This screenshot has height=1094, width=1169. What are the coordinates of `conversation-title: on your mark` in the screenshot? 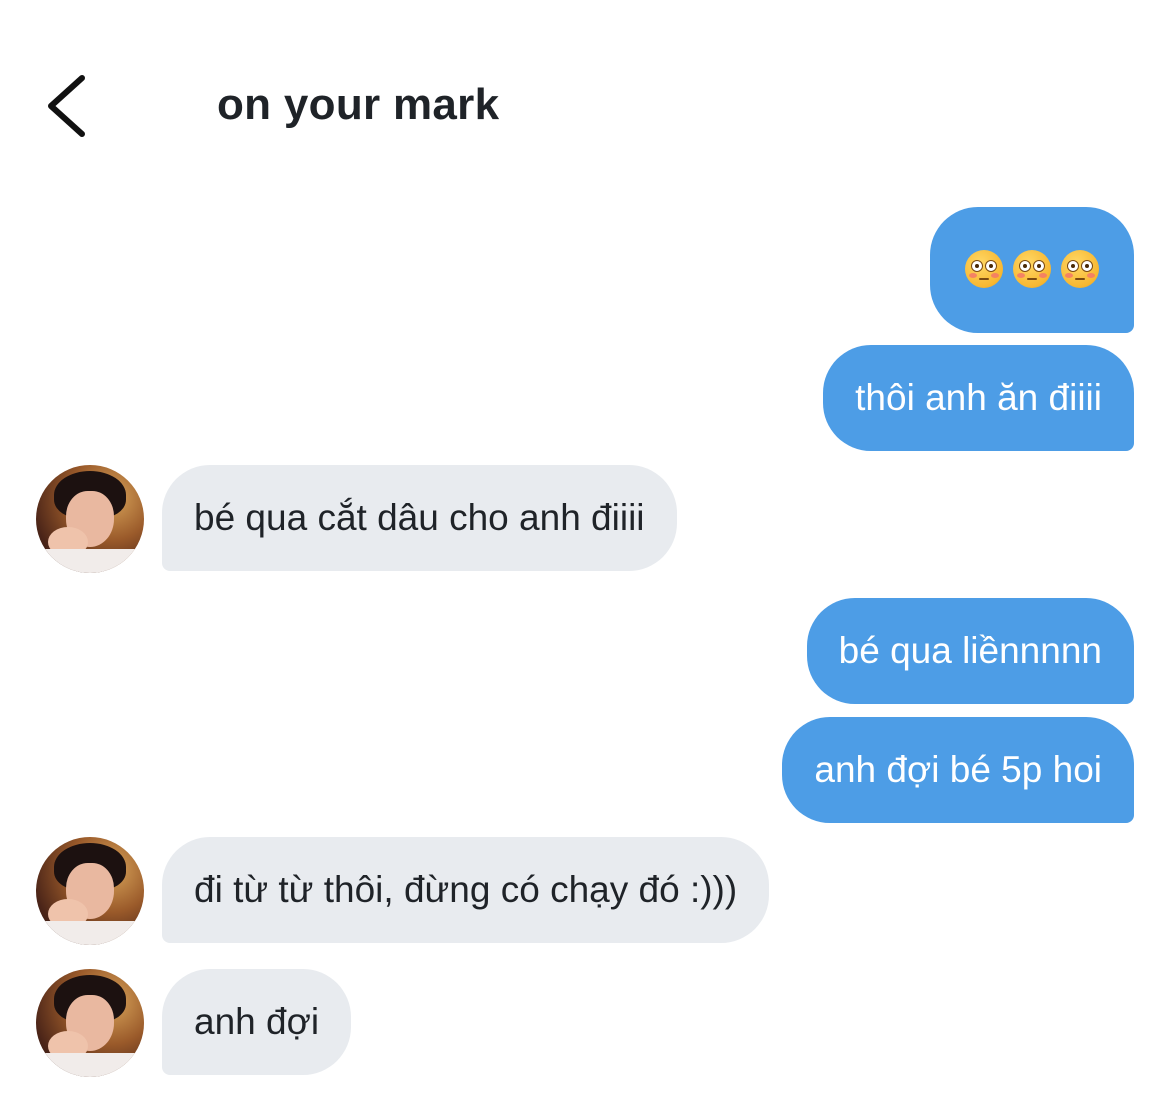 It's located at (358, 104).